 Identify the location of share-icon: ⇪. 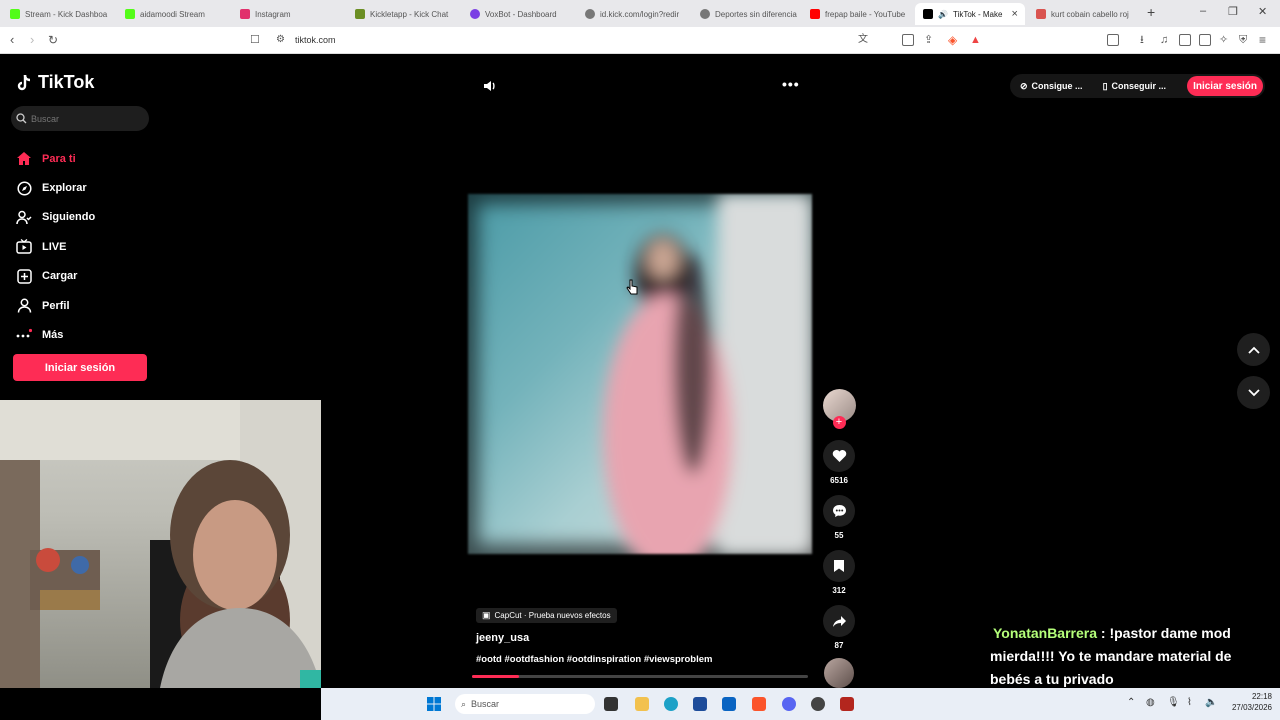
(928, 40).